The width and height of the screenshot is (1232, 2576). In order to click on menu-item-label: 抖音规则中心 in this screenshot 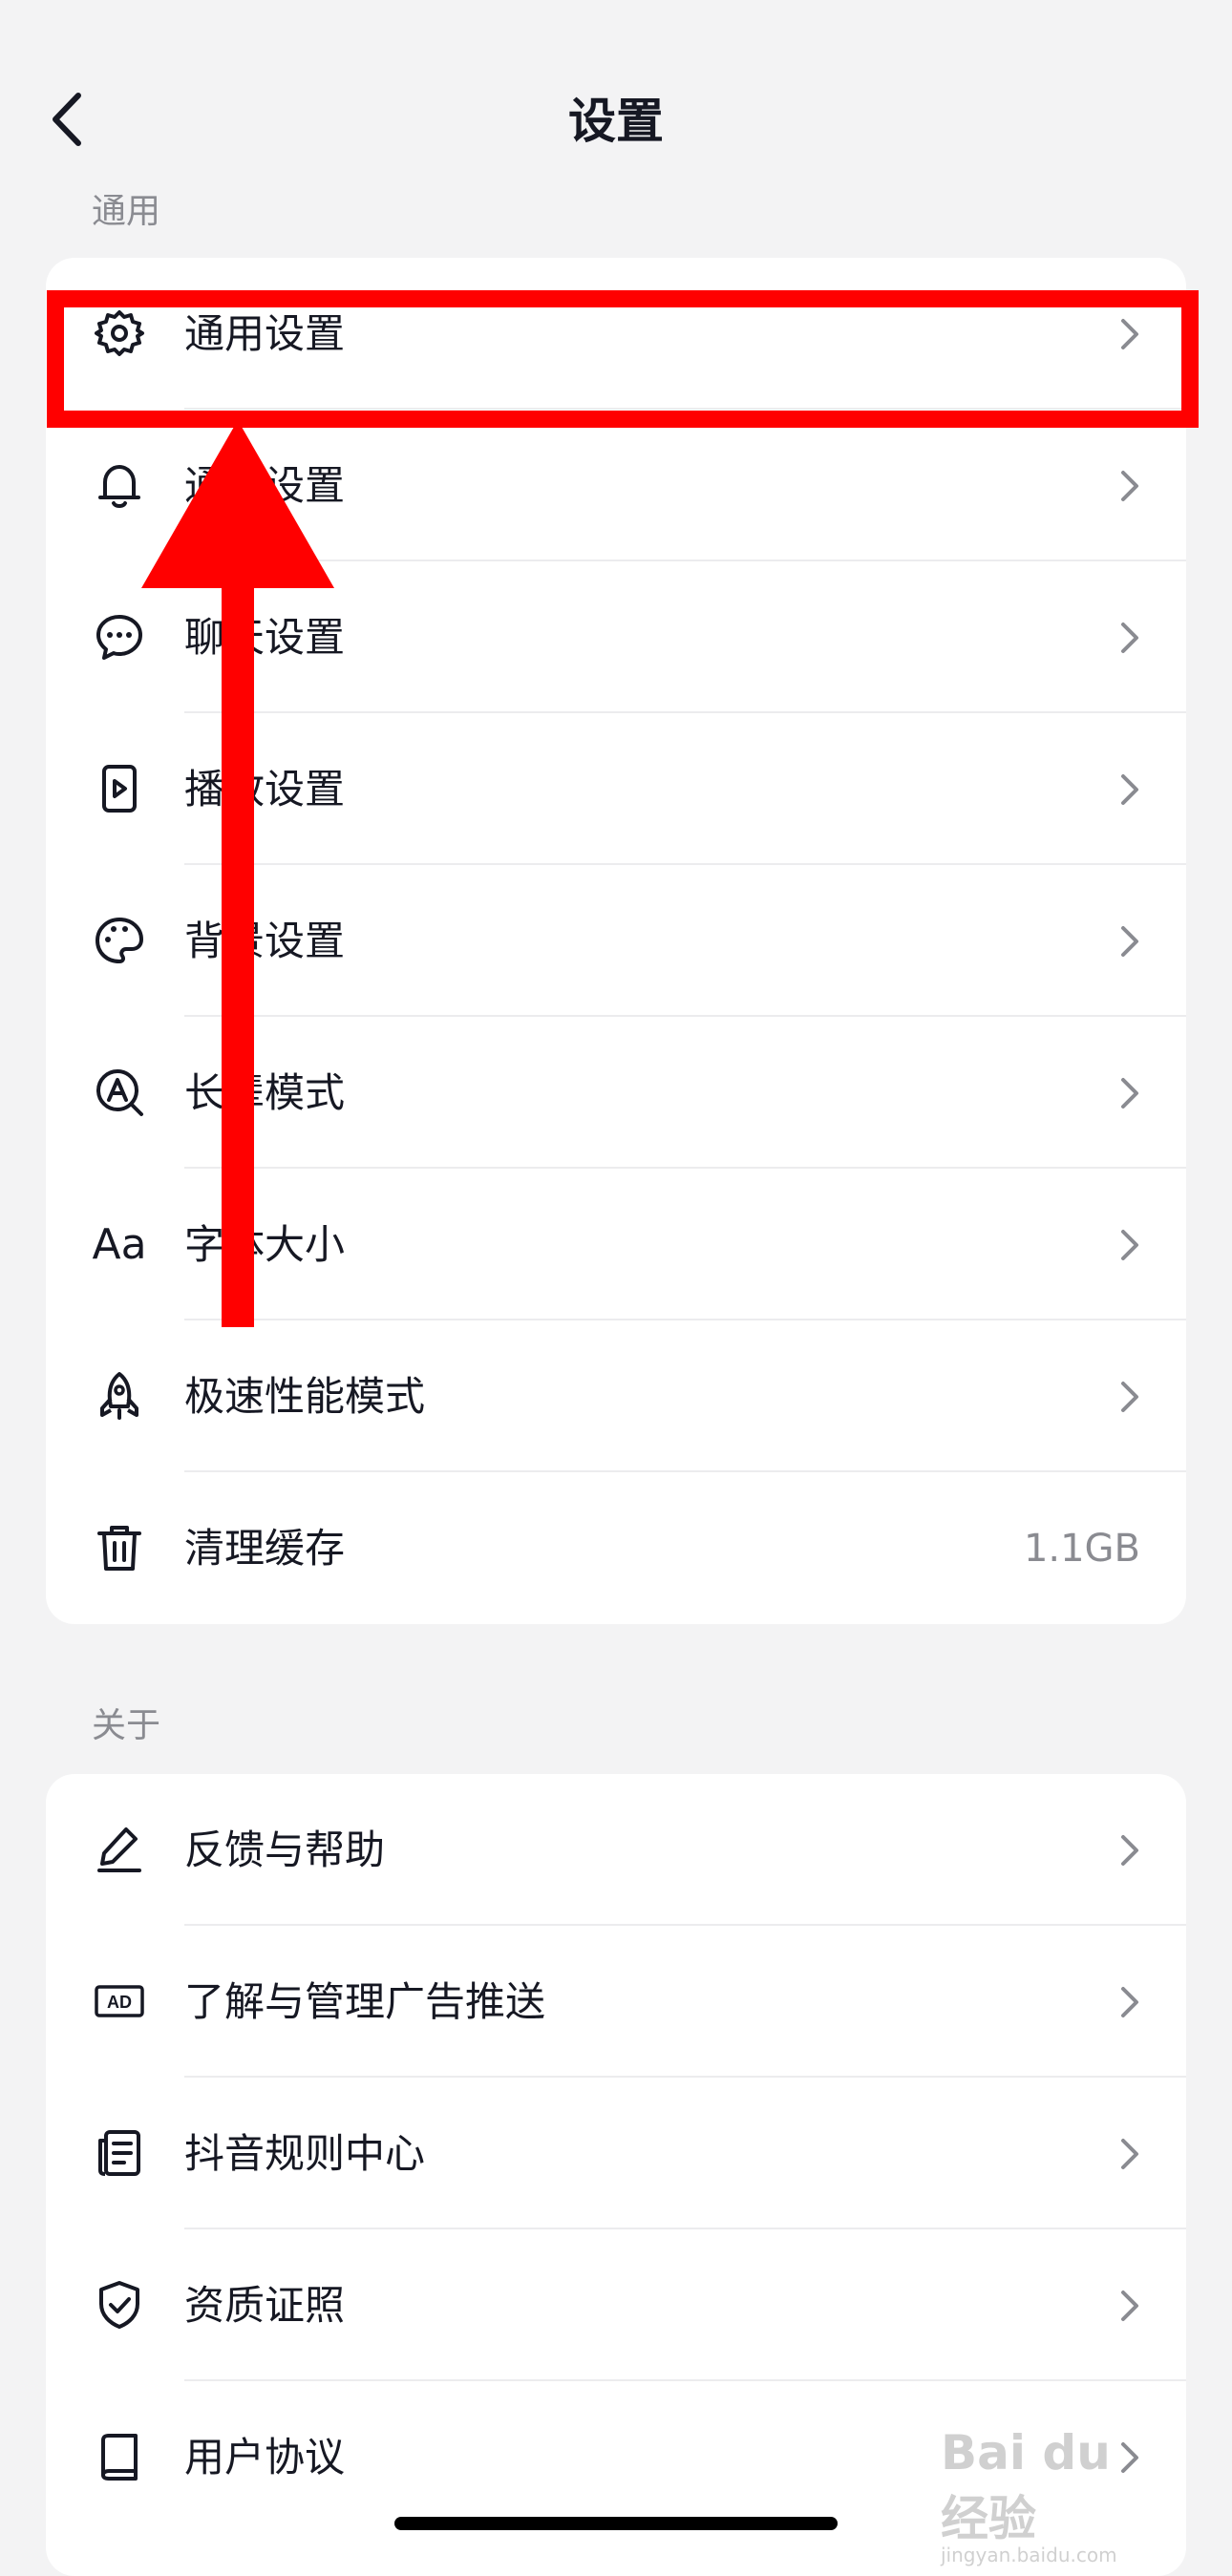, I will do `click(305, 2153)`.